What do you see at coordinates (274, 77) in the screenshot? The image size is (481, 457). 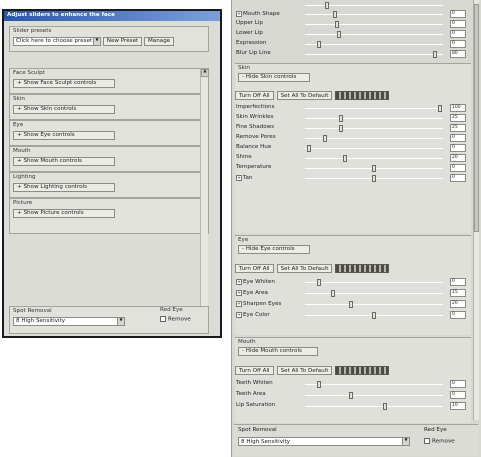 I see `hide-skin-button: - Hide Skin controls` at bounding box center [274, 77].